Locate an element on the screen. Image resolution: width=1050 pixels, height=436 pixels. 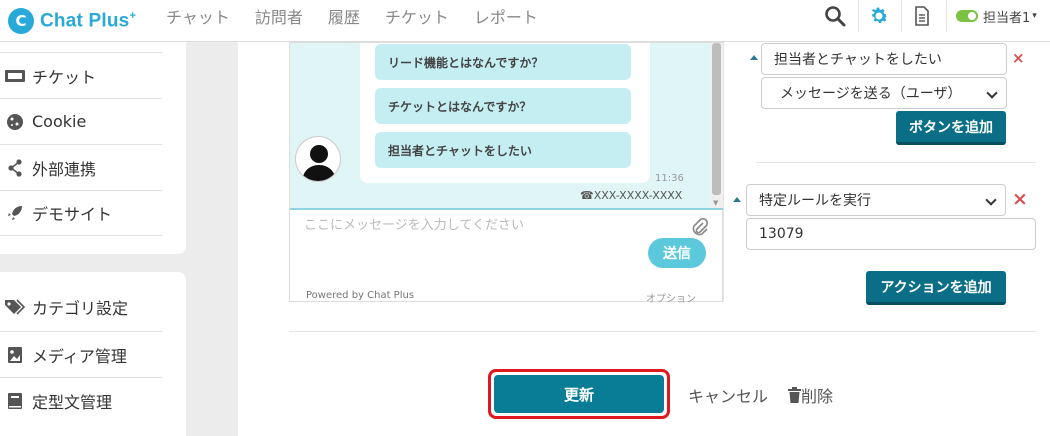
powered-by-text: Powered by Chat Plus is located at coordinates (360, 295).